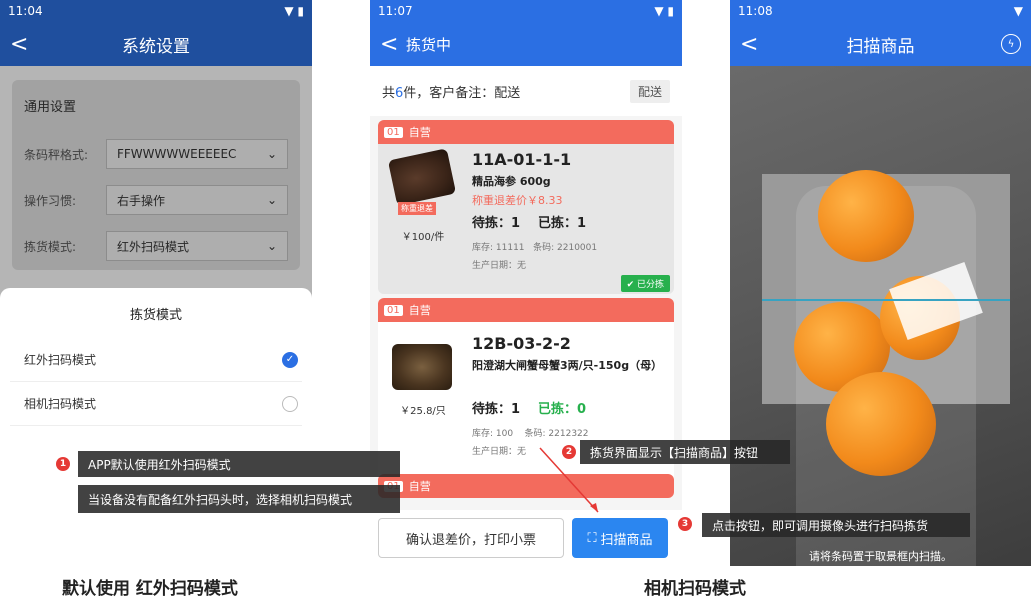  What do you see at coordinates (685, 524) in the screenshot?
I see `annotation-badge-3: 3` at bounding box center [685, 524].